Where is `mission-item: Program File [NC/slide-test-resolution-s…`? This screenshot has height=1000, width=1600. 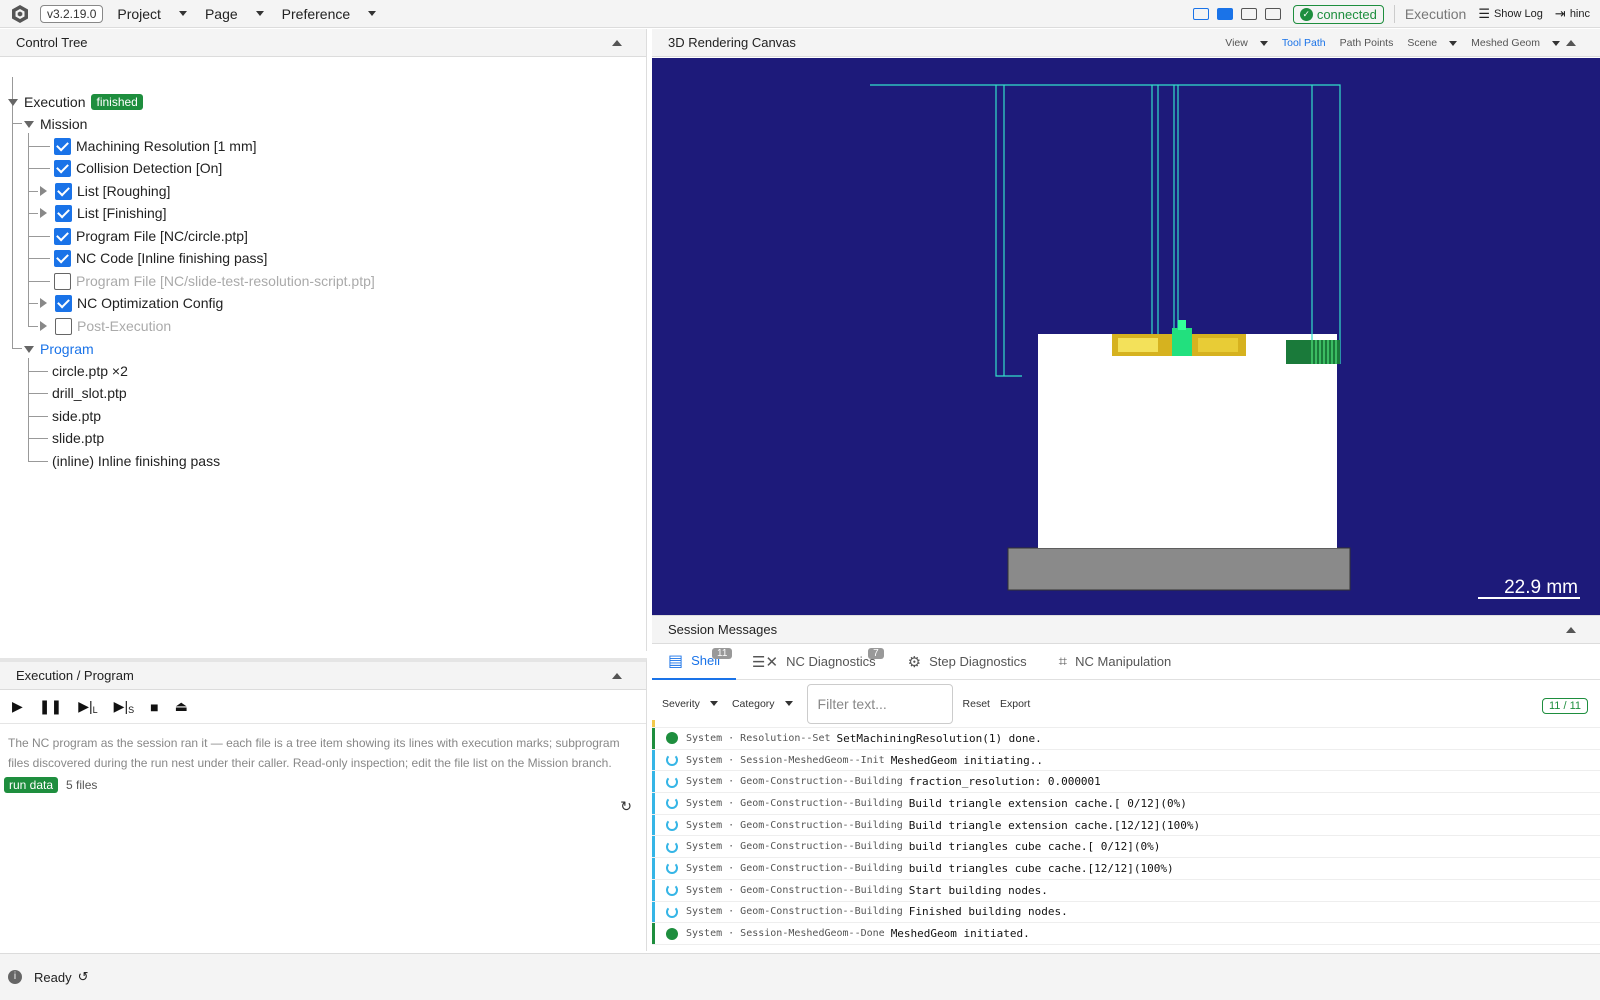 mission-item: Program File [NC/slide-test-resolution-s… is located at coordinates (214, 281).